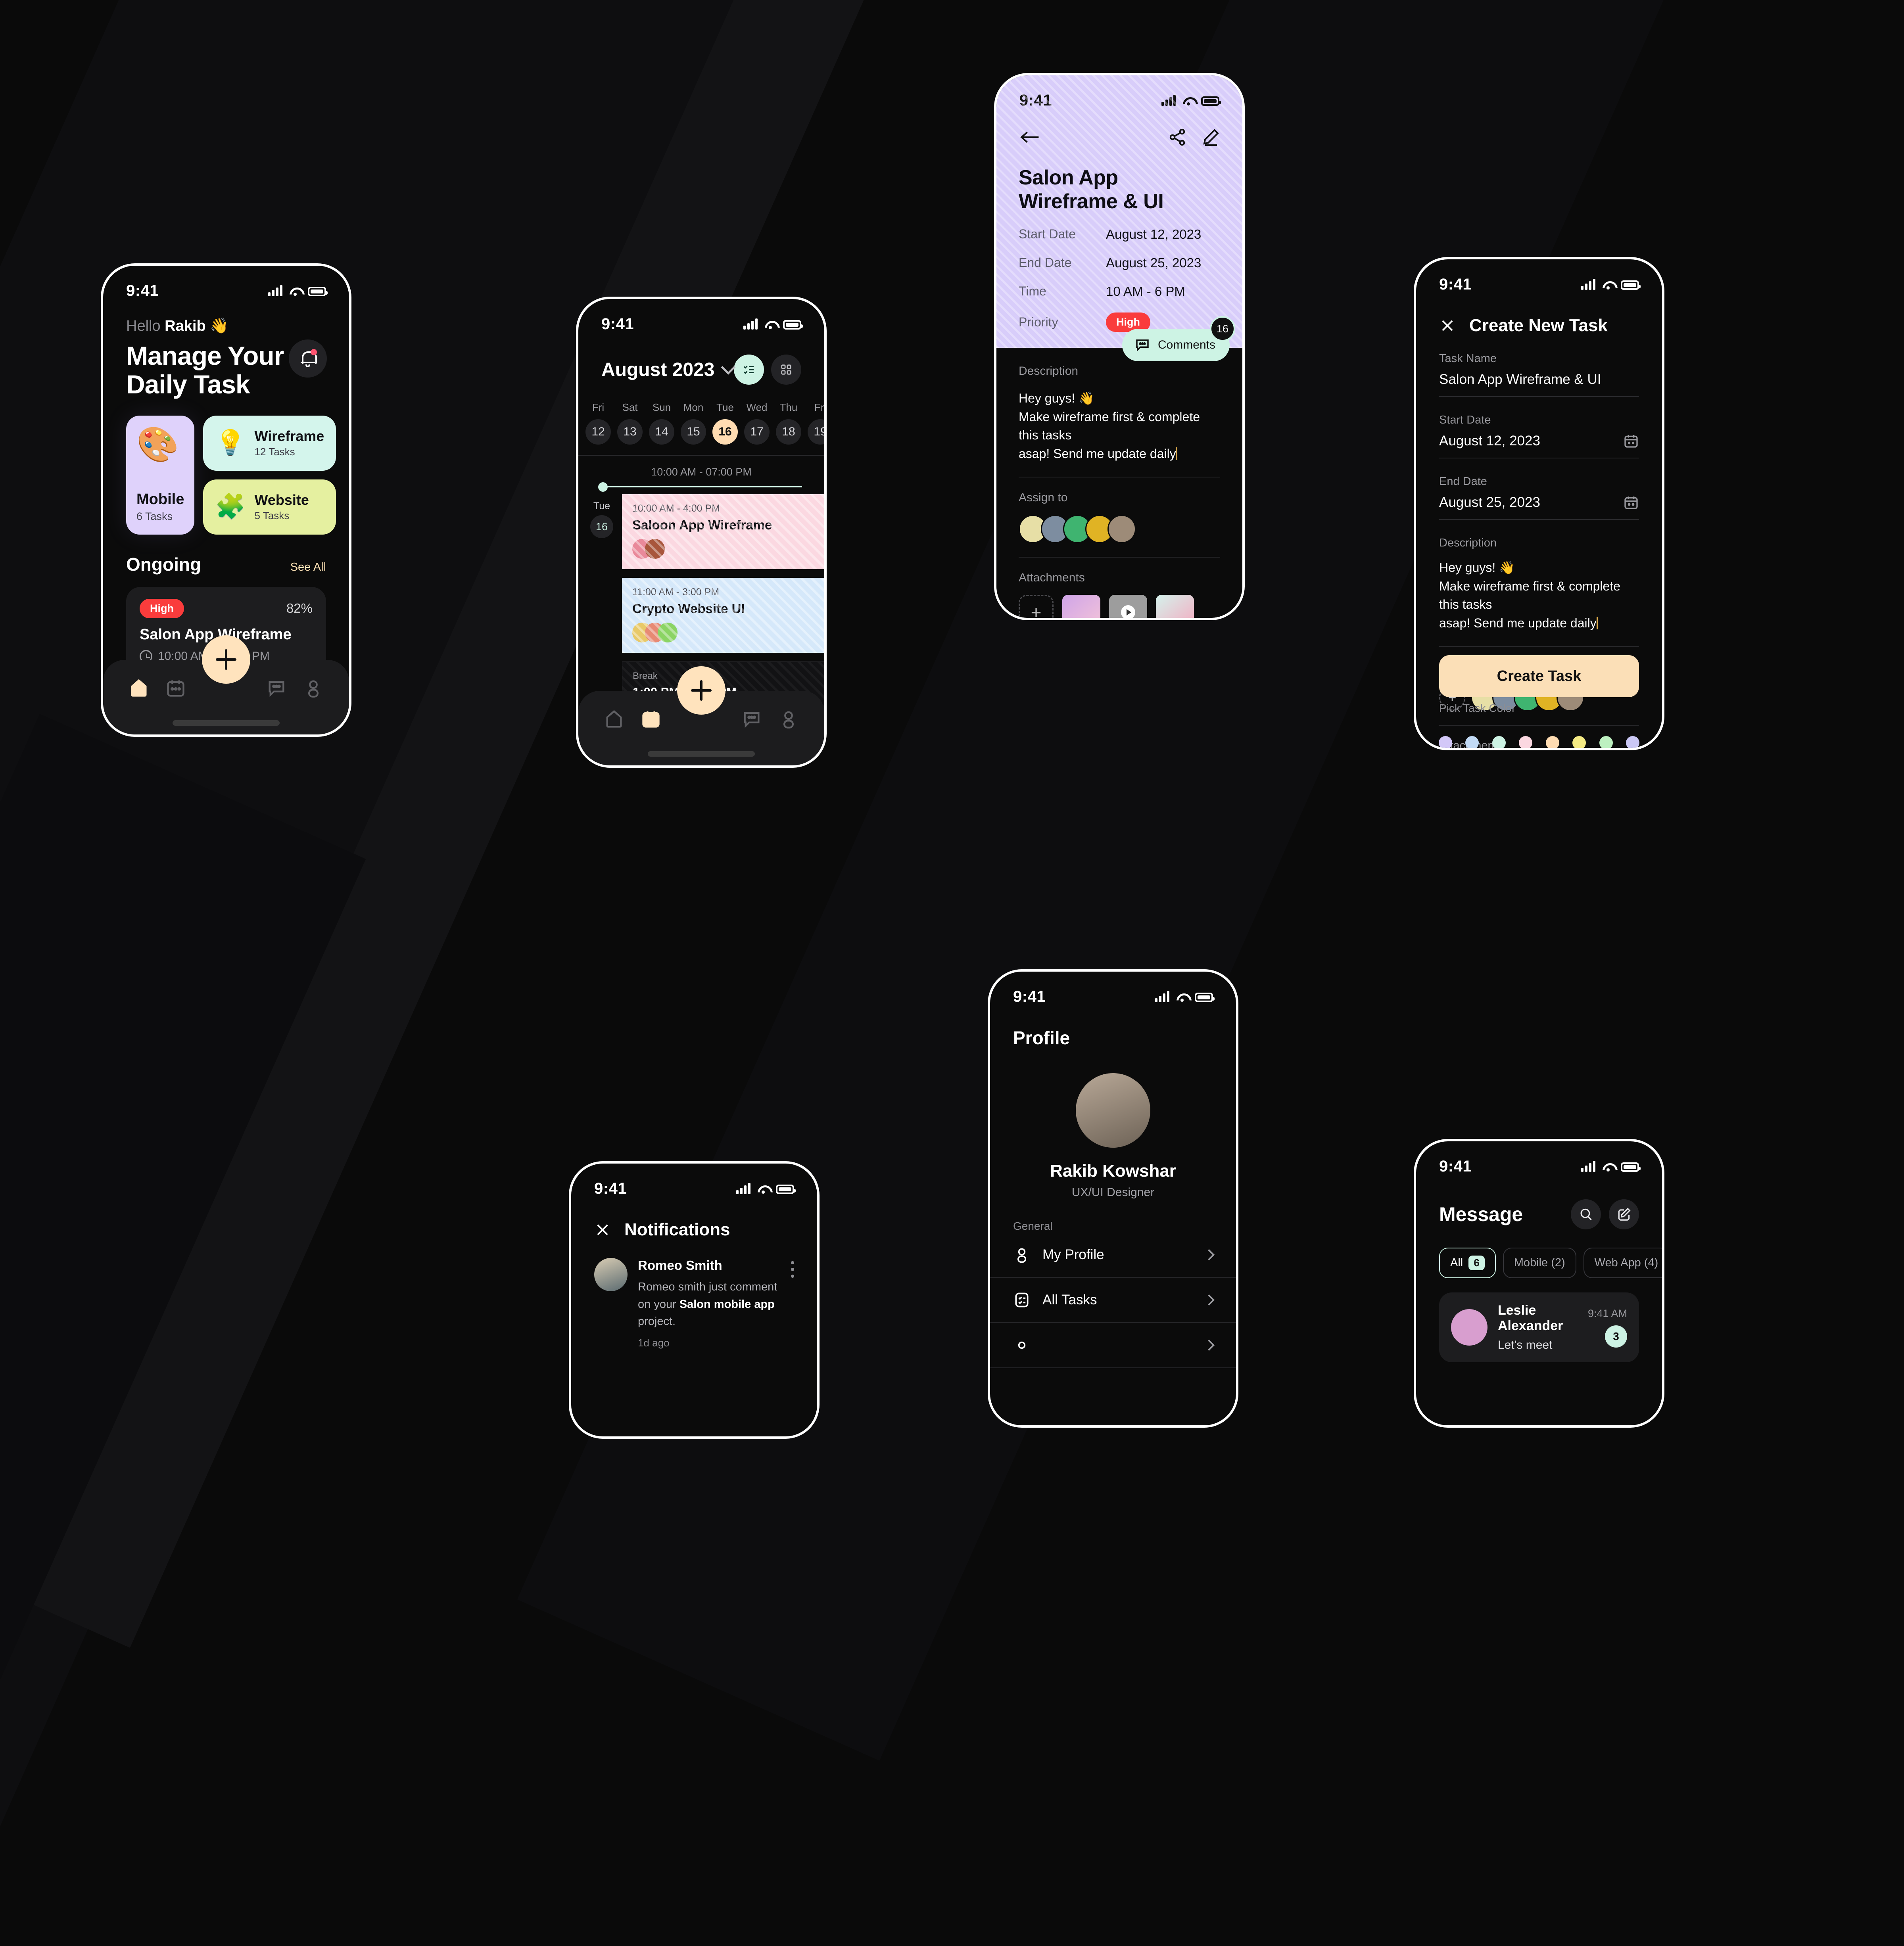  I want to click on event-avatars, so click(723, 546).